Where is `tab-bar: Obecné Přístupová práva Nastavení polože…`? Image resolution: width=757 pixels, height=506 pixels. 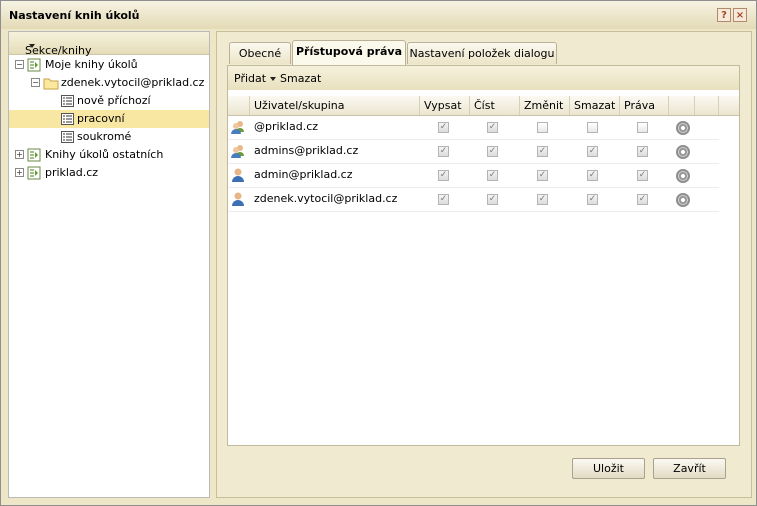 tab-bar: Obecné Přístupová práva Nastavení polože… is located at coordinates (482, 52).